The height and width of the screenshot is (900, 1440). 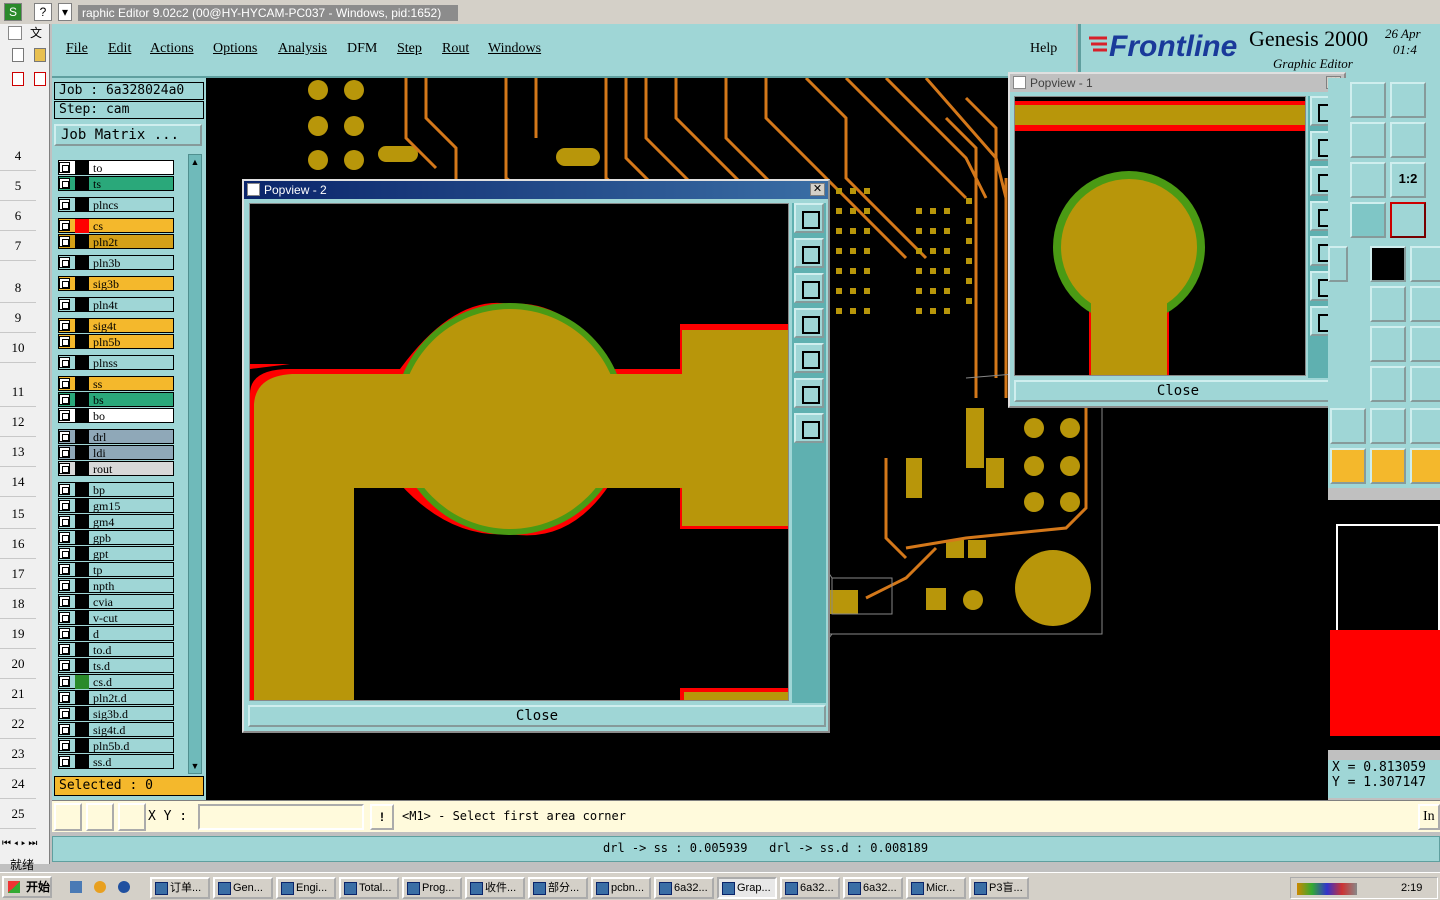 What do you see at coordinates (15, 33) in the screenshot?
I see `paste-icon` at bounding box center [15, 33].